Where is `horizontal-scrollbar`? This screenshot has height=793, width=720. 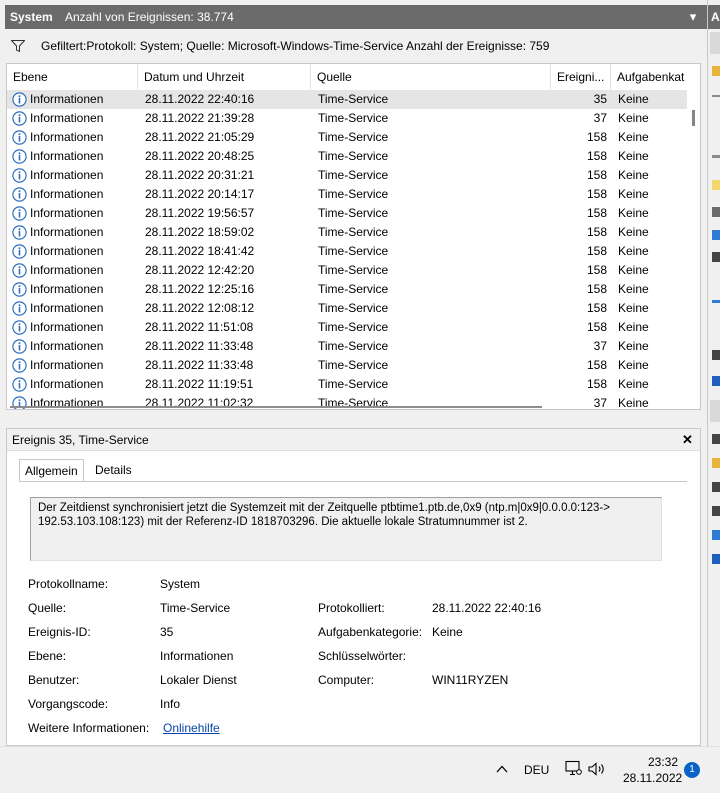
horizontal-scrollbar is located at coordinates (347, 407).